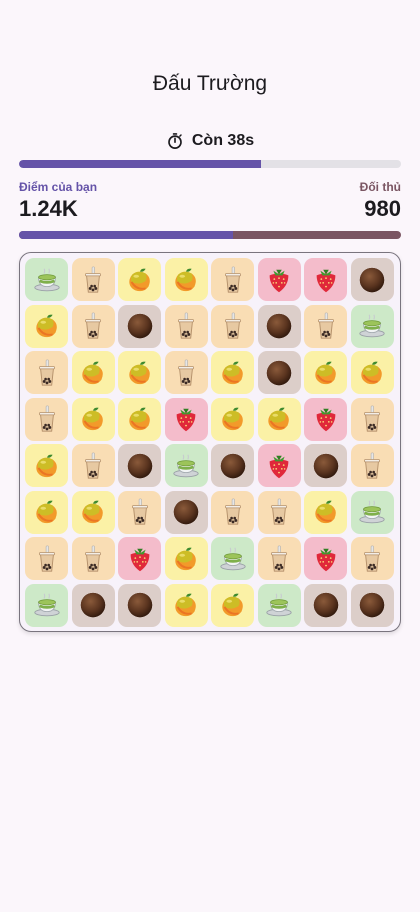 The height and width of the screenshot is (912, 420). What do you see at coordinates (210, 235) in the screenshot?
I see `score-comparison-bar` at bounding box center [210, 235].